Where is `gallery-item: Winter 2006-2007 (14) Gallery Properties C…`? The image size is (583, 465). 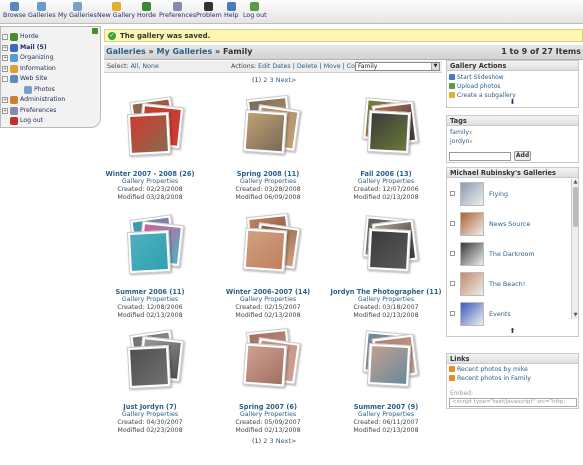 gallery-item: Winter 2006-2007 (14) Gallery Properties C… is located at coordinates (268, 268).